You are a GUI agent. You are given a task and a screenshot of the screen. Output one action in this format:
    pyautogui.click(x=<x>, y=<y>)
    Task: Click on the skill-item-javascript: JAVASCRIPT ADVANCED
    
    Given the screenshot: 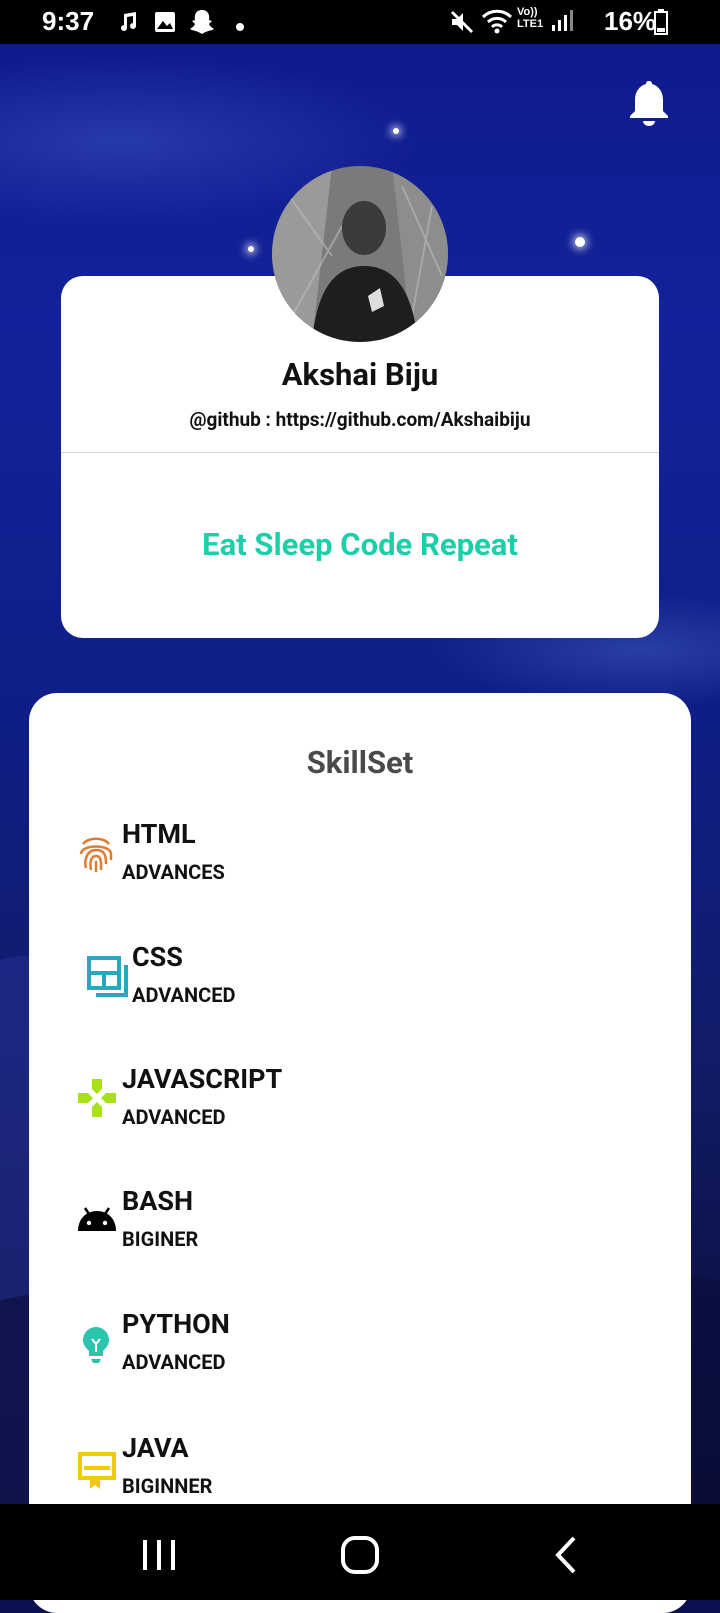 What is the action you would take?
    pyautogui.click(x=356, y=1108)
    